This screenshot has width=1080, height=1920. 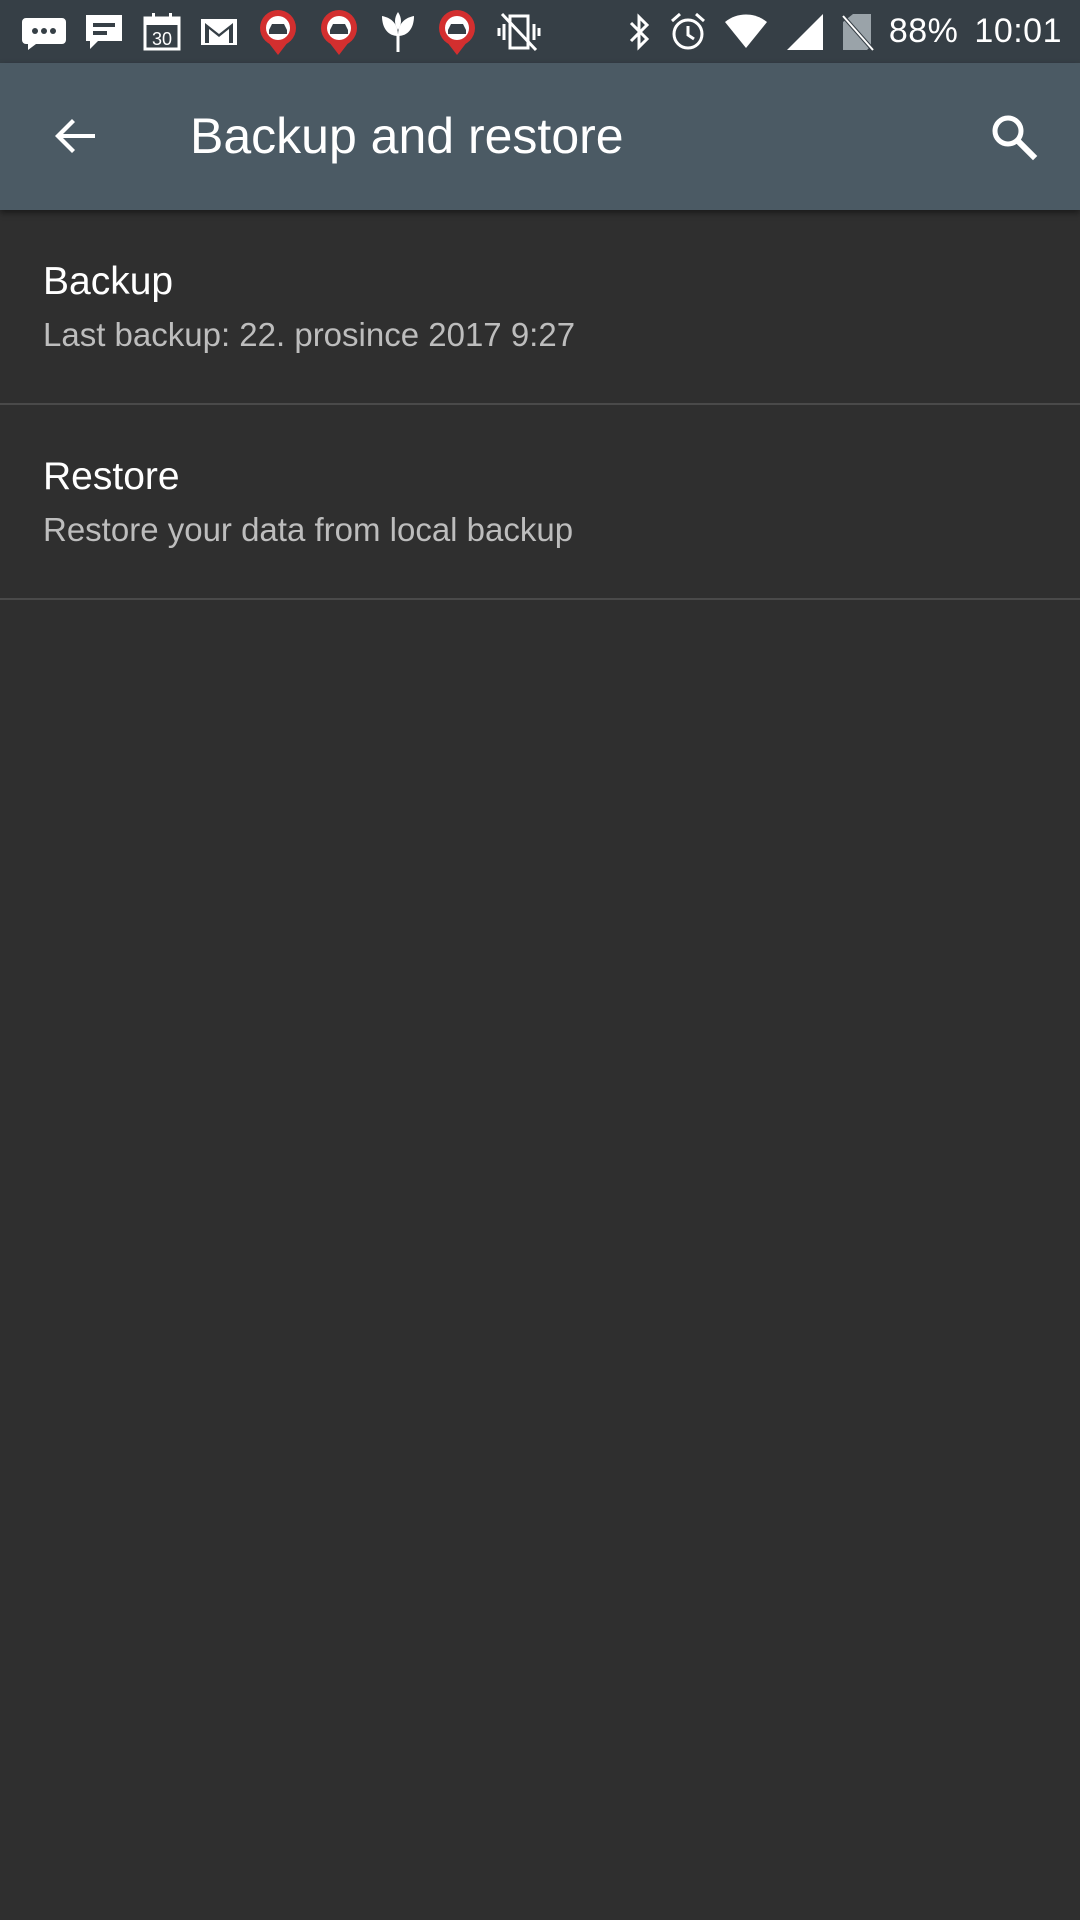 I want to click on battery-percent: 88%, so click(x=923, y=31).